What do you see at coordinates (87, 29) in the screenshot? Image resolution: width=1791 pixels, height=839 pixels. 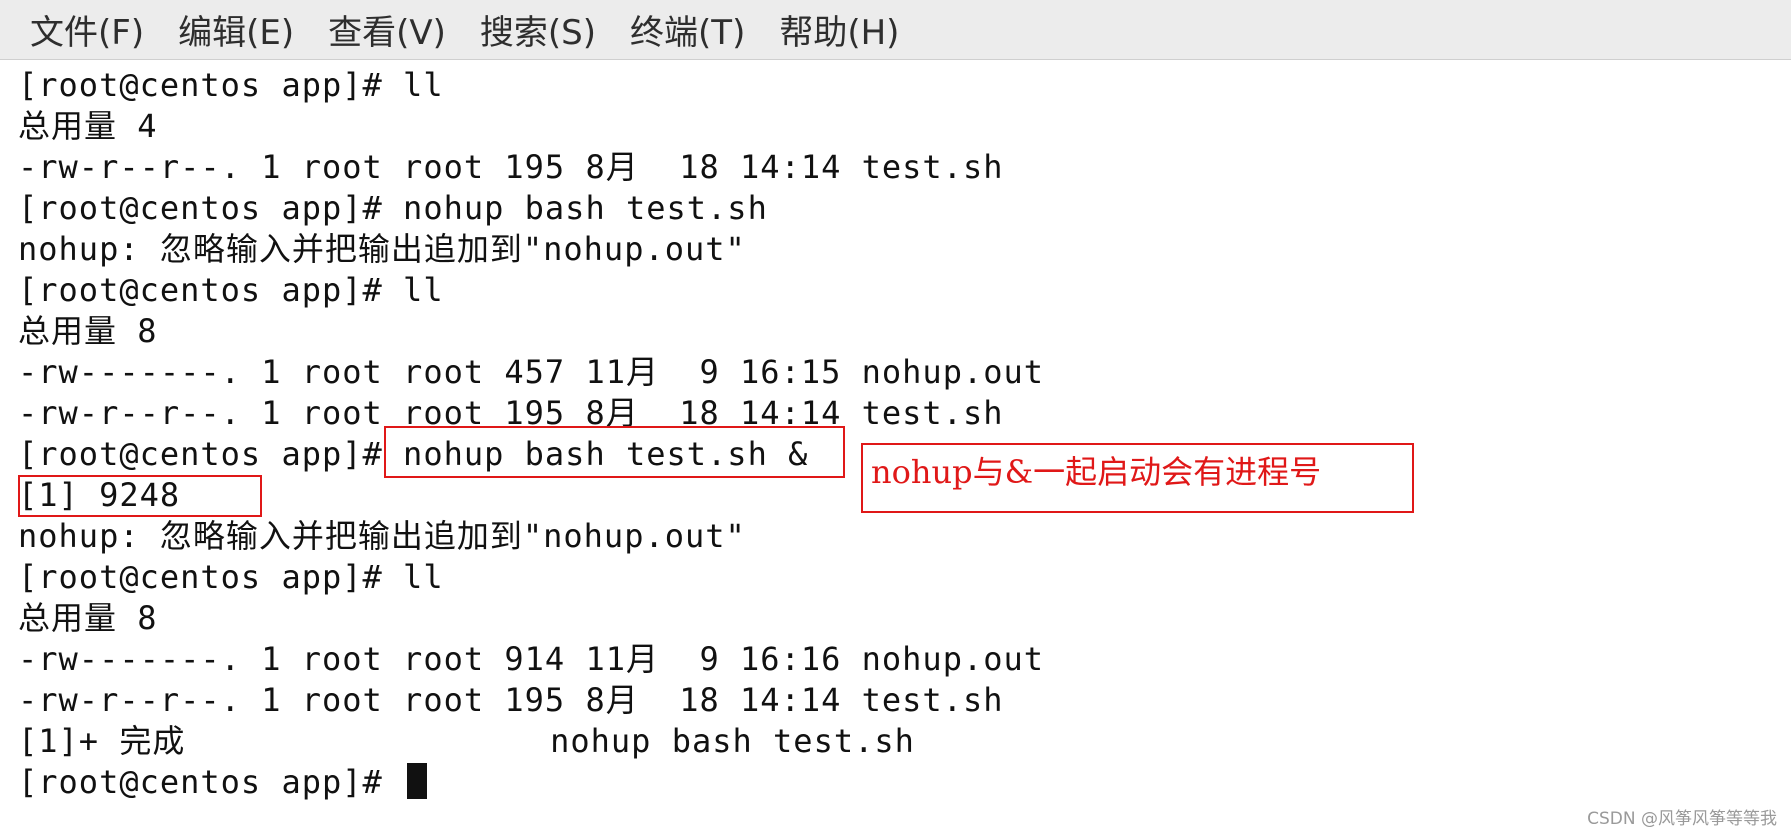 I see `menu-file: 文件(F)` at bounding box center [87, 29].